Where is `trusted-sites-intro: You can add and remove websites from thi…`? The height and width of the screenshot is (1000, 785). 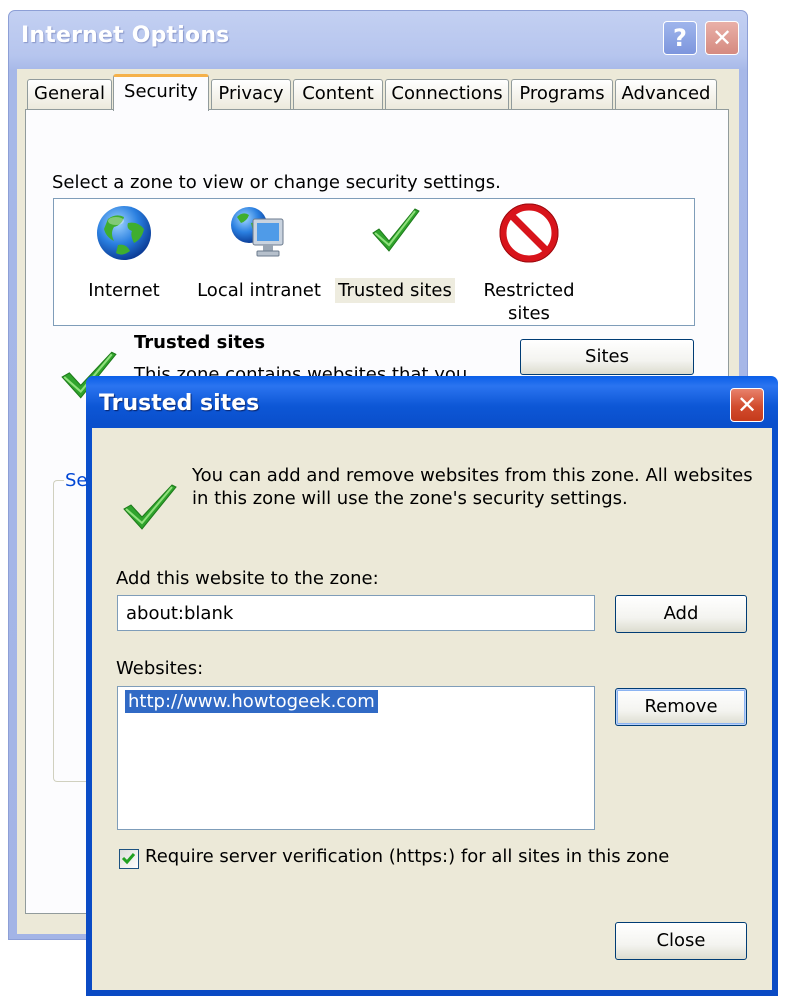
trusted-sites-intro: You can add and remove websites from thi… is located at coordinates (472, 487).